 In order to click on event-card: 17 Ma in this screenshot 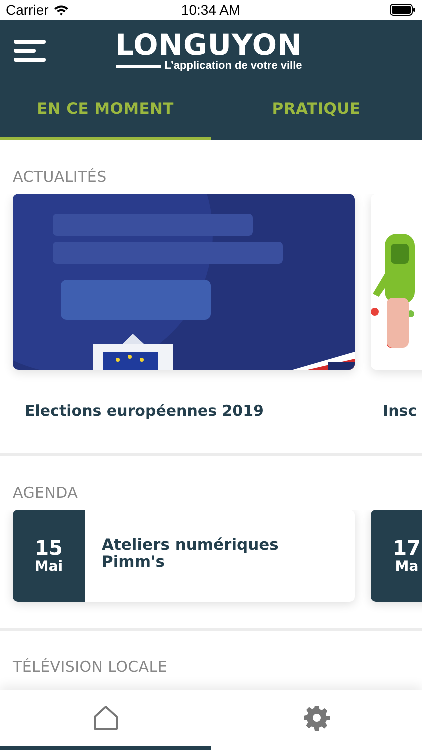, I will do `click(396, 556)`.